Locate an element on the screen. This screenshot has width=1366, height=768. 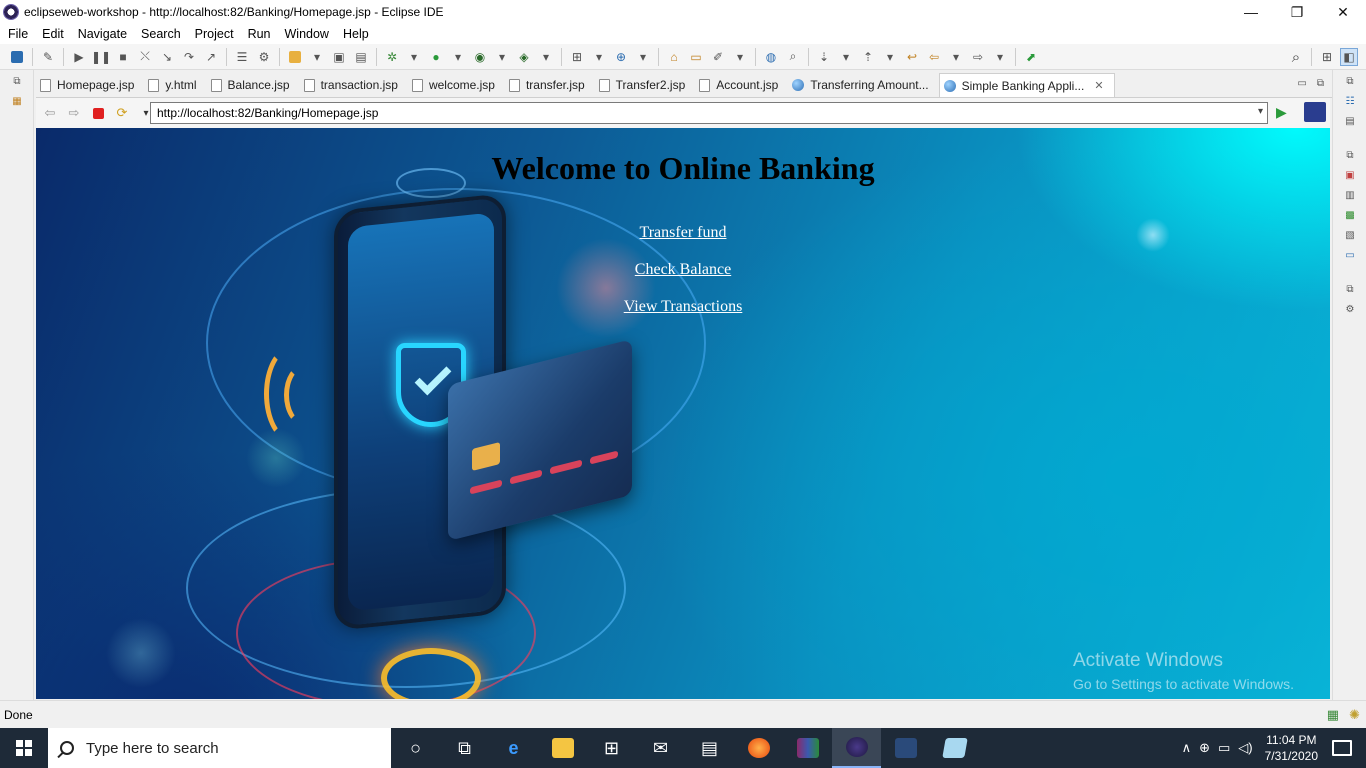
step-over-icon: ↷ is located at coordinates (189, 57).